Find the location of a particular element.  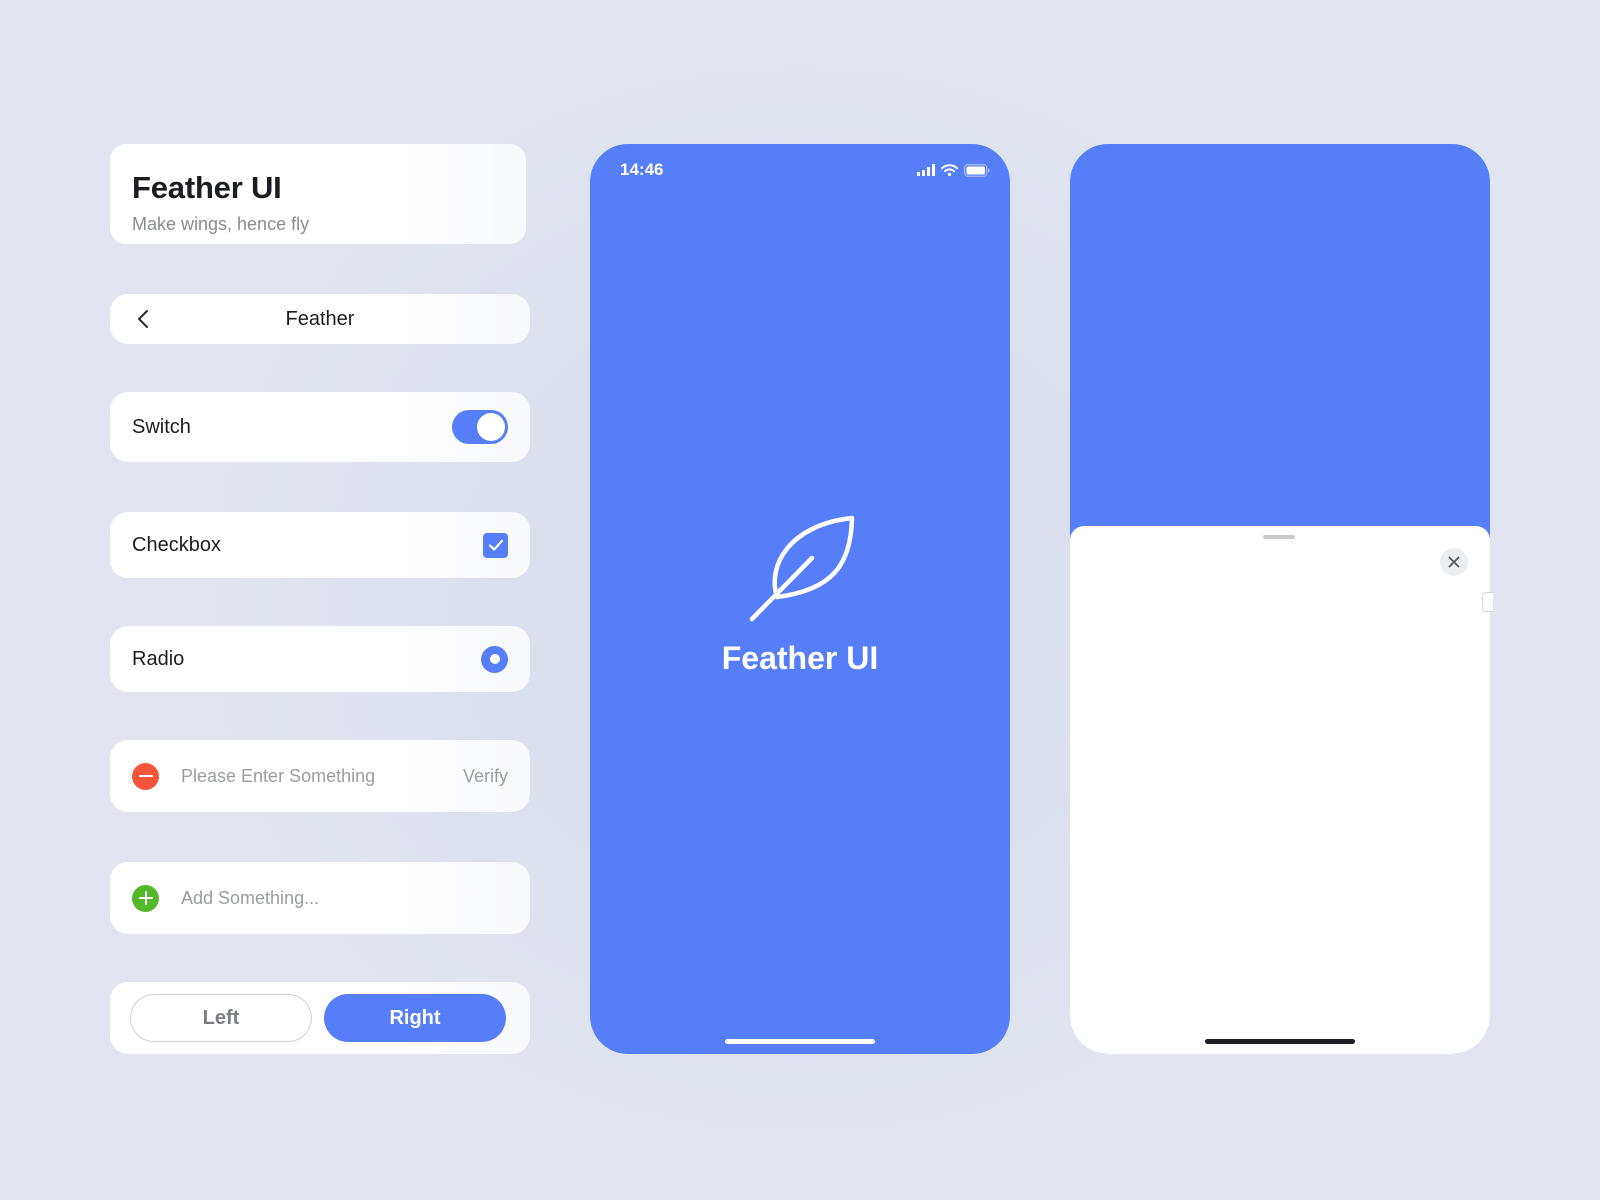

add-row is located at coordinates (320, 898).